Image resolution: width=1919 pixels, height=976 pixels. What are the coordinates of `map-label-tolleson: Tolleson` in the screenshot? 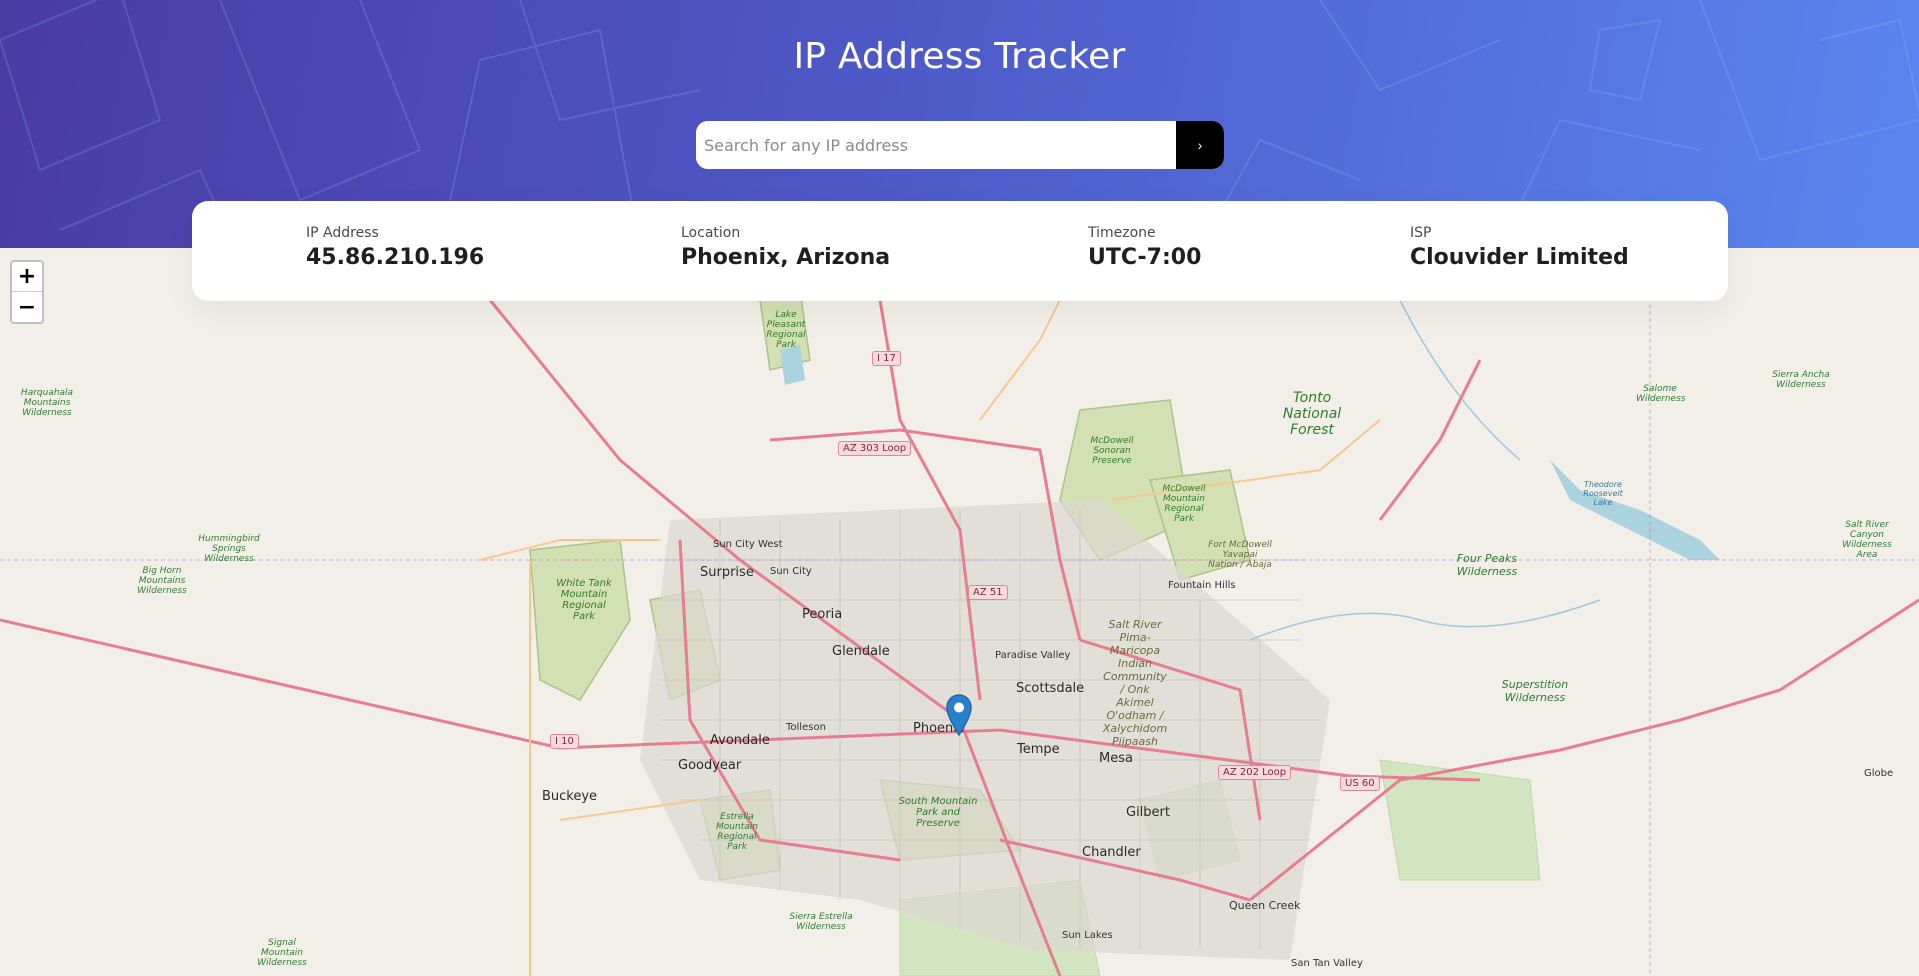 It's located at (806, 727).